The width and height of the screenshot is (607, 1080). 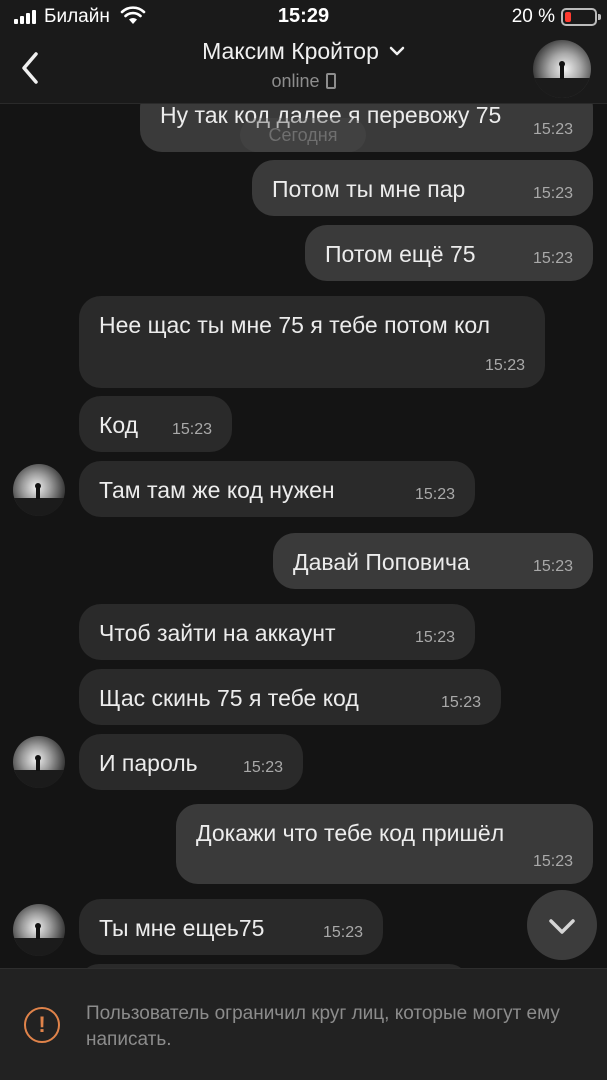 I want to click on back-button, so click(x=32, y=68).